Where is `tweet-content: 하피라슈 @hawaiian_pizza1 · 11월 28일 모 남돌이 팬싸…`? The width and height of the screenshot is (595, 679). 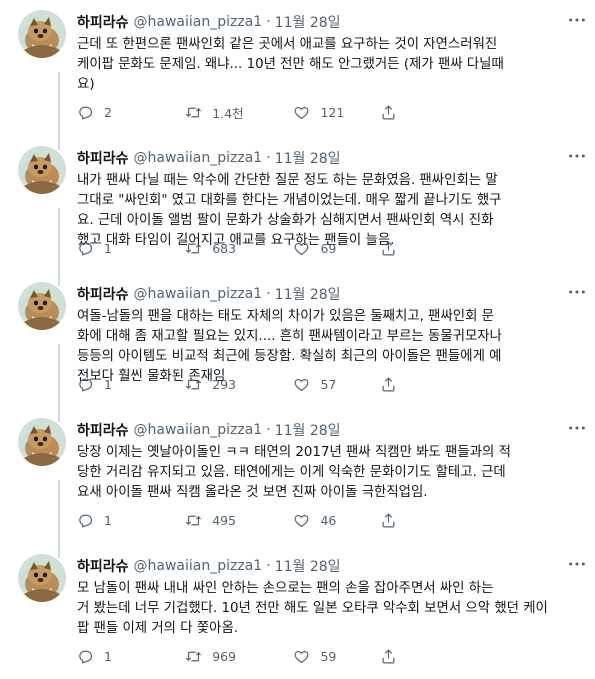 tweet-content: 하피라슈 @hawaiian_pizza1 · 11월 28일 모 남돌이 팬싸… is located at coordinates (327, 597).